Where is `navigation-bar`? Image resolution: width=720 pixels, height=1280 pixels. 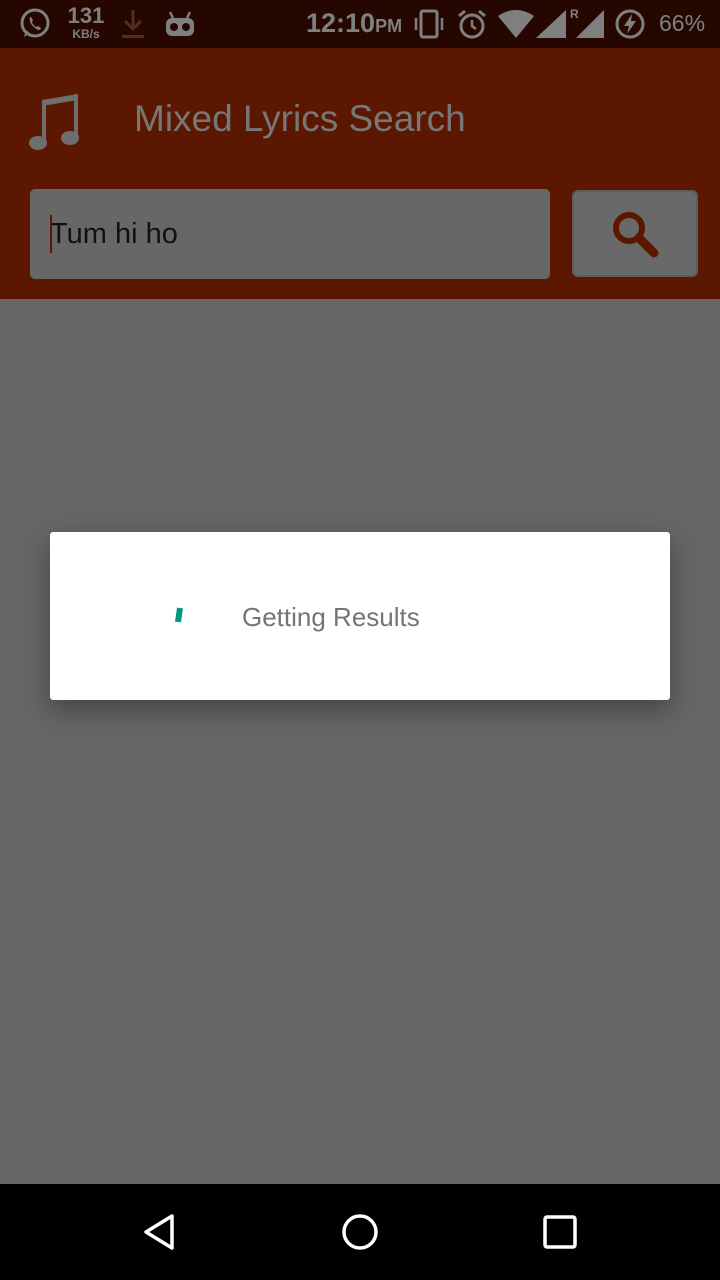
navigation-bar is located at coordinates (360, 1232).